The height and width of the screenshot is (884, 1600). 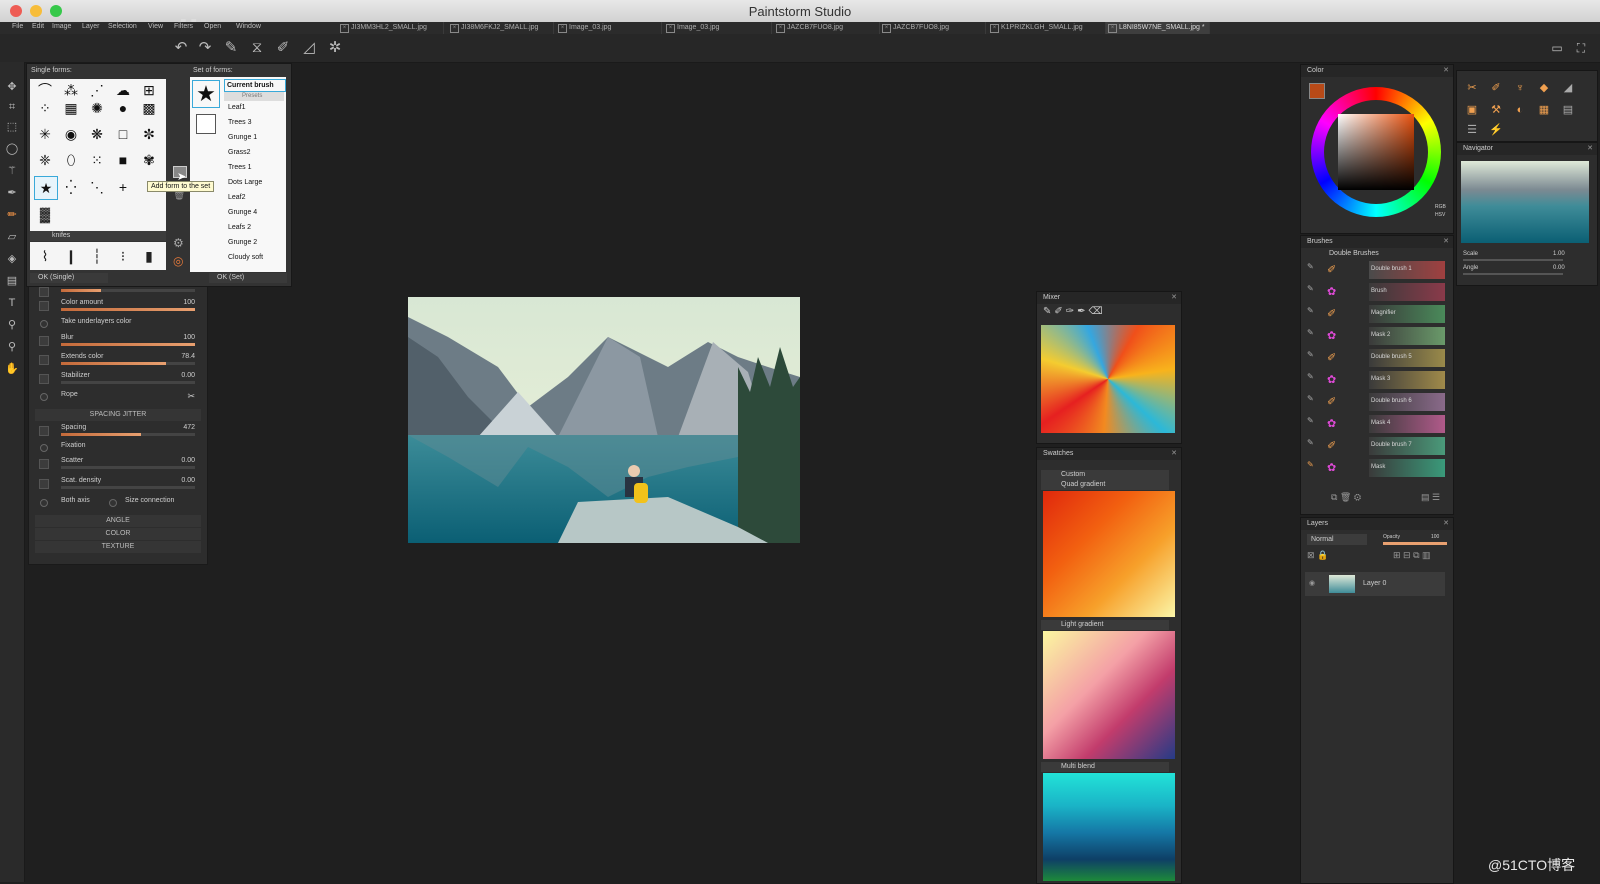 What do you see at coordinates (1105, 767) in the screenshot?
I see `swatch-group-multi: Multi blend` at bounding box center [1105, 767].